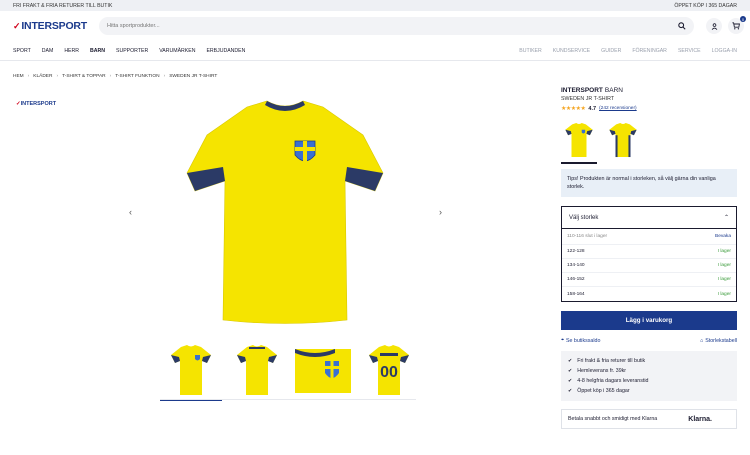 The image size is (750, 455). Describe the element at coordinates (97, 51) in the screenshot. I see `nav-item-barn: BARN` at that location.